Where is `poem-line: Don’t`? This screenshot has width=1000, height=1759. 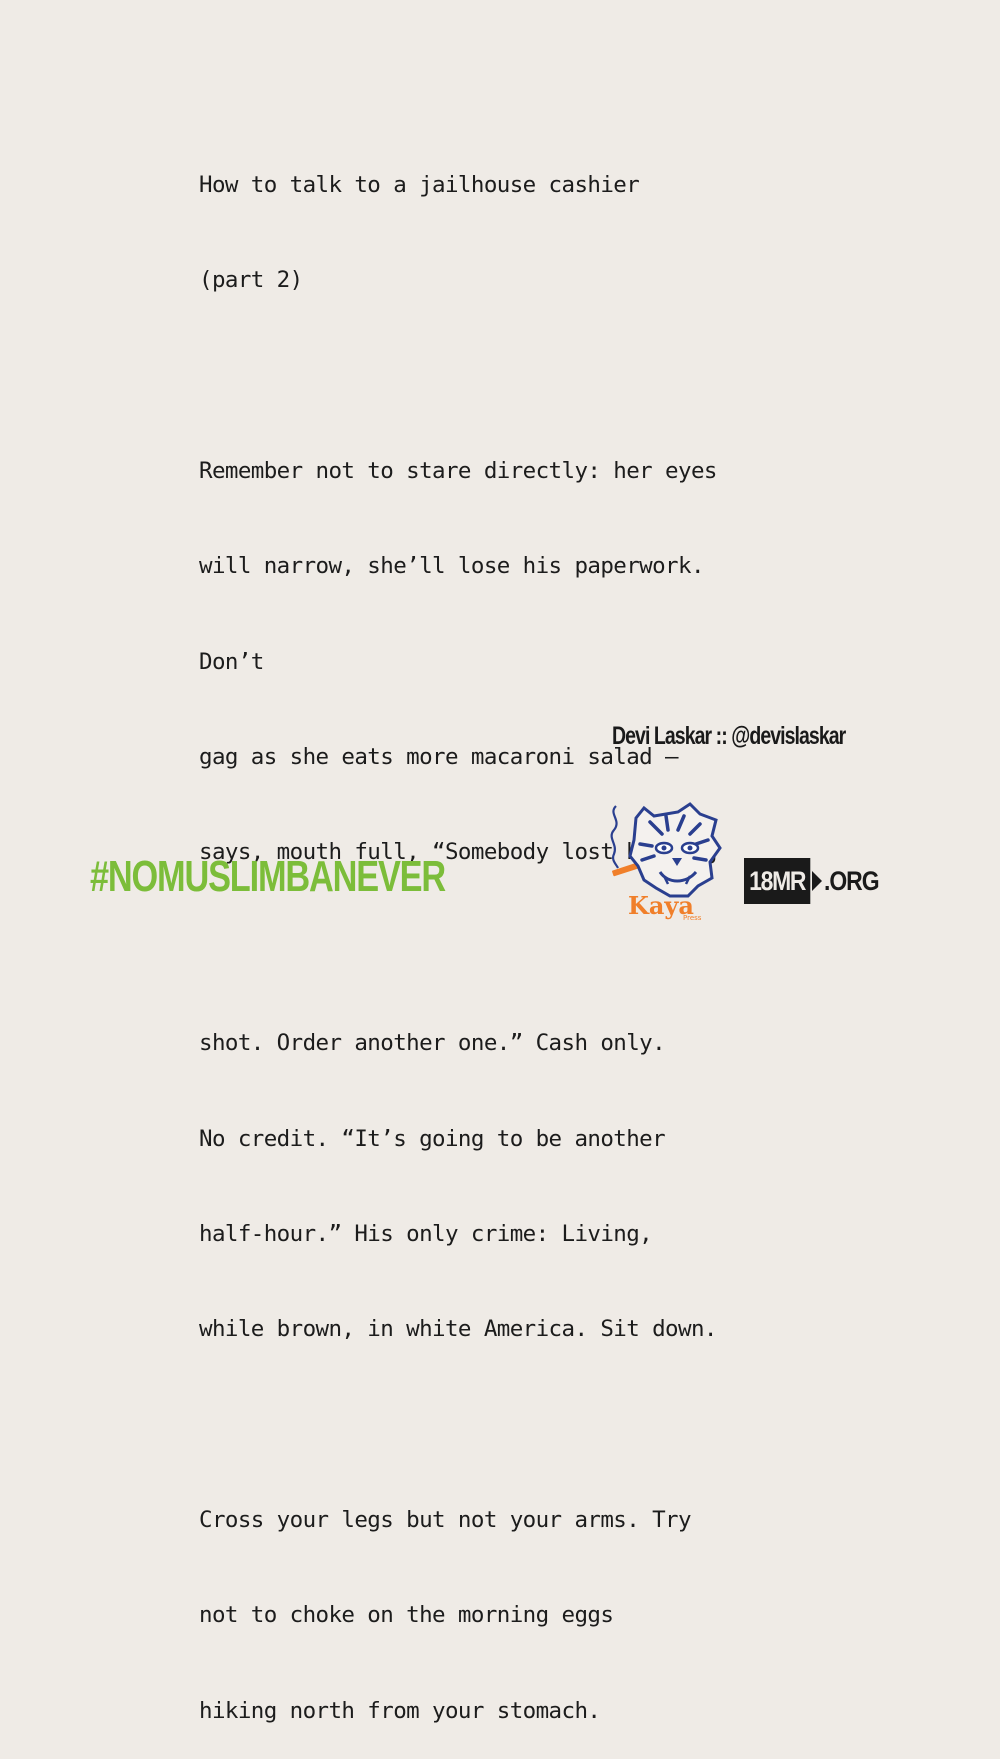 poem-line: Don’t is located at coordinates (231, 661).